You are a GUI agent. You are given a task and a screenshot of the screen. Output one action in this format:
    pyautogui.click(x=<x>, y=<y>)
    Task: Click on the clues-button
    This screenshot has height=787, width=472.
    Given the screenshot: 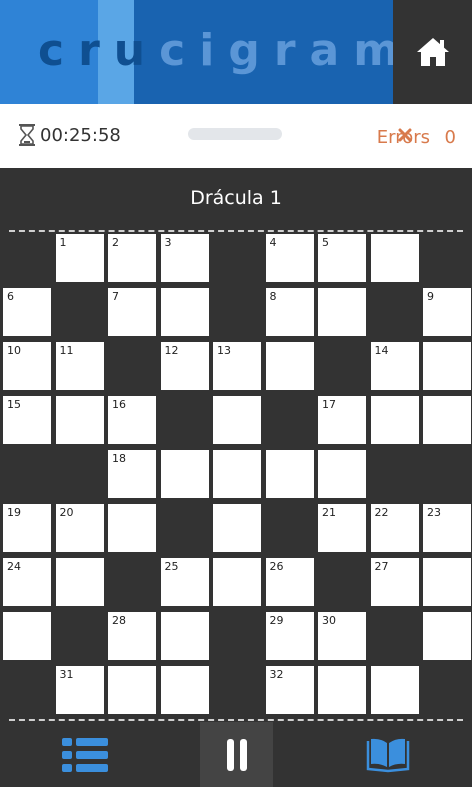 What is the action you would take?
    pyautogui.click(x=85, y=754)
    